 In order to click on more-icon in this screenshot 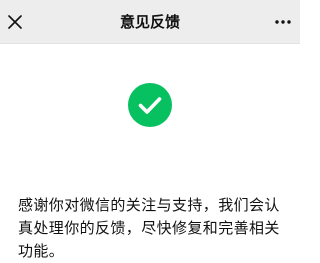, I will do `click(283, 22)`.